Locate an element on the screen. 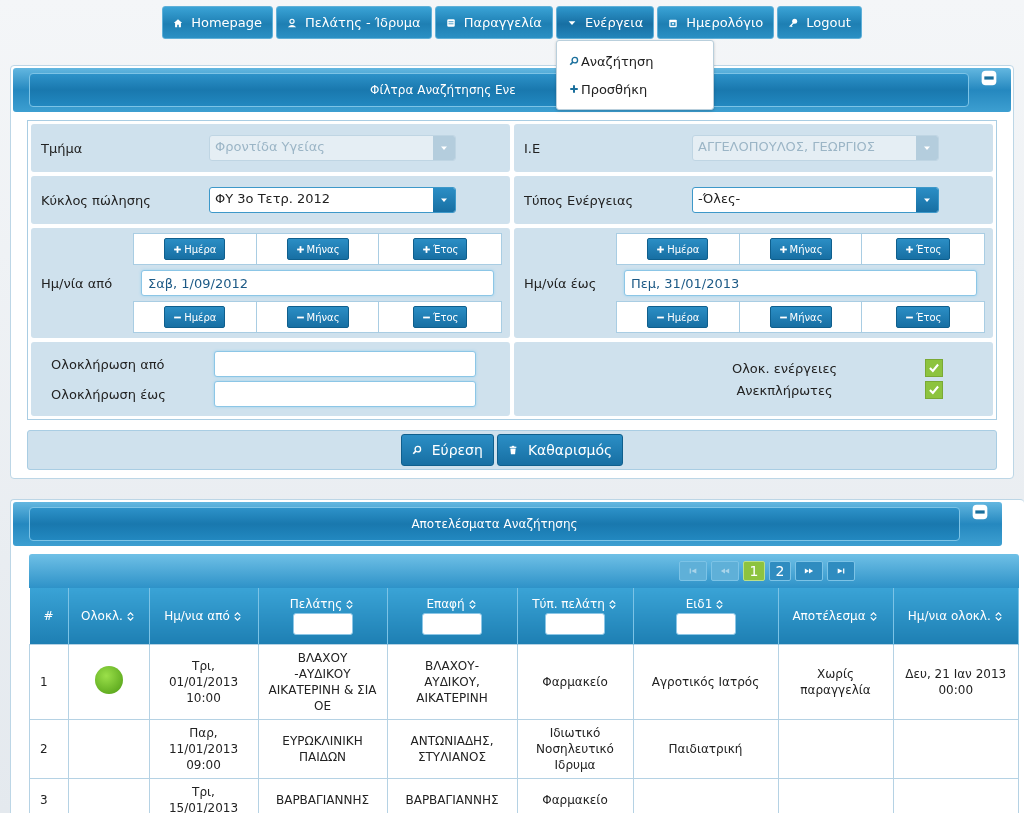  table-cell: ΕΥΡΩΚΛΙΝΙΚΗ ΠΑΙΔΩΝ is located at coordinates (322, 749).